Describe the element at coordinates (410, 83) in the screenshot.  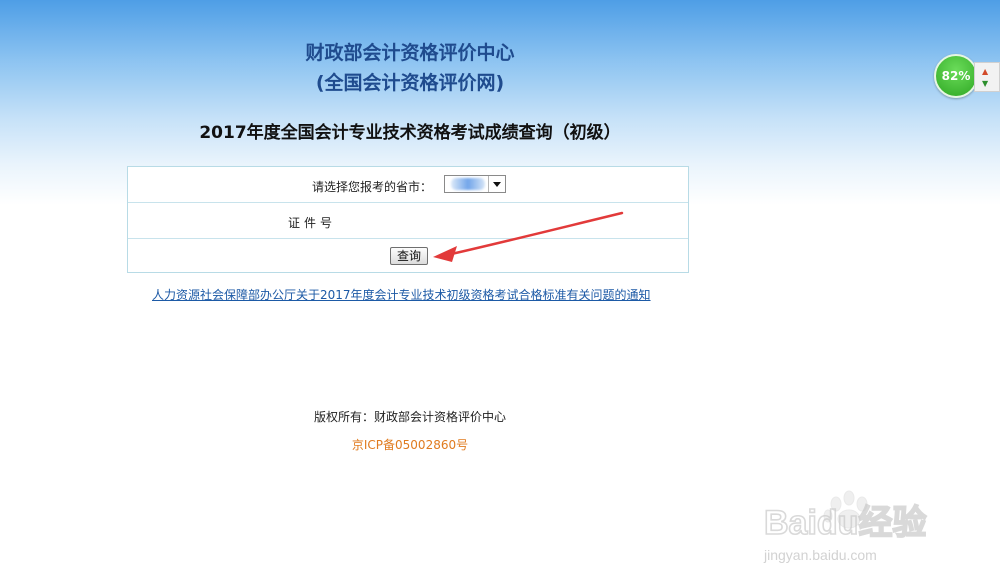
I see `site-name: (全国会计资格评价网)` at that location.